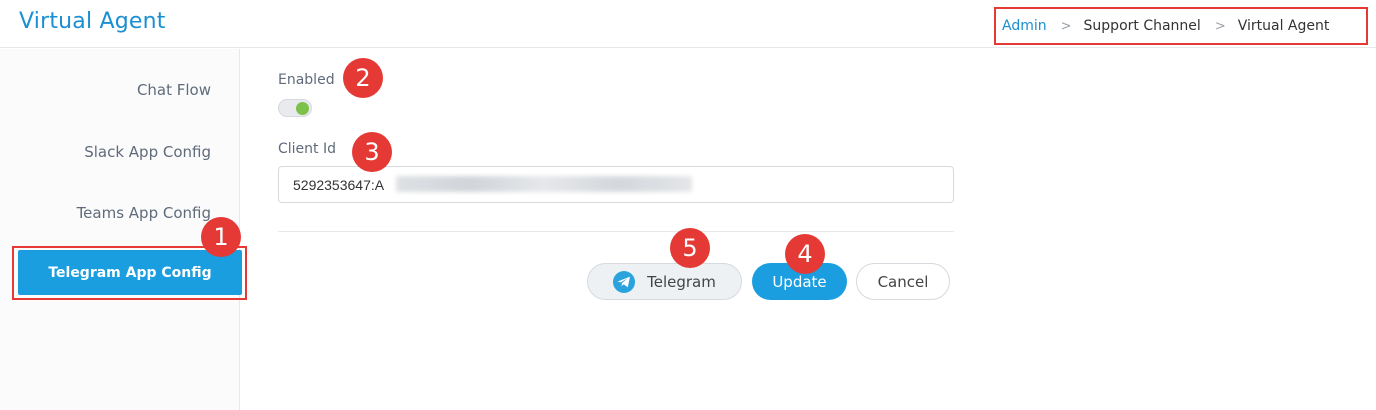 This screenshot has width=1376, height=410. Describe the element at coordinates (92, 21) in the screenshot. I see `page-title: Virtual Agent` at that location.